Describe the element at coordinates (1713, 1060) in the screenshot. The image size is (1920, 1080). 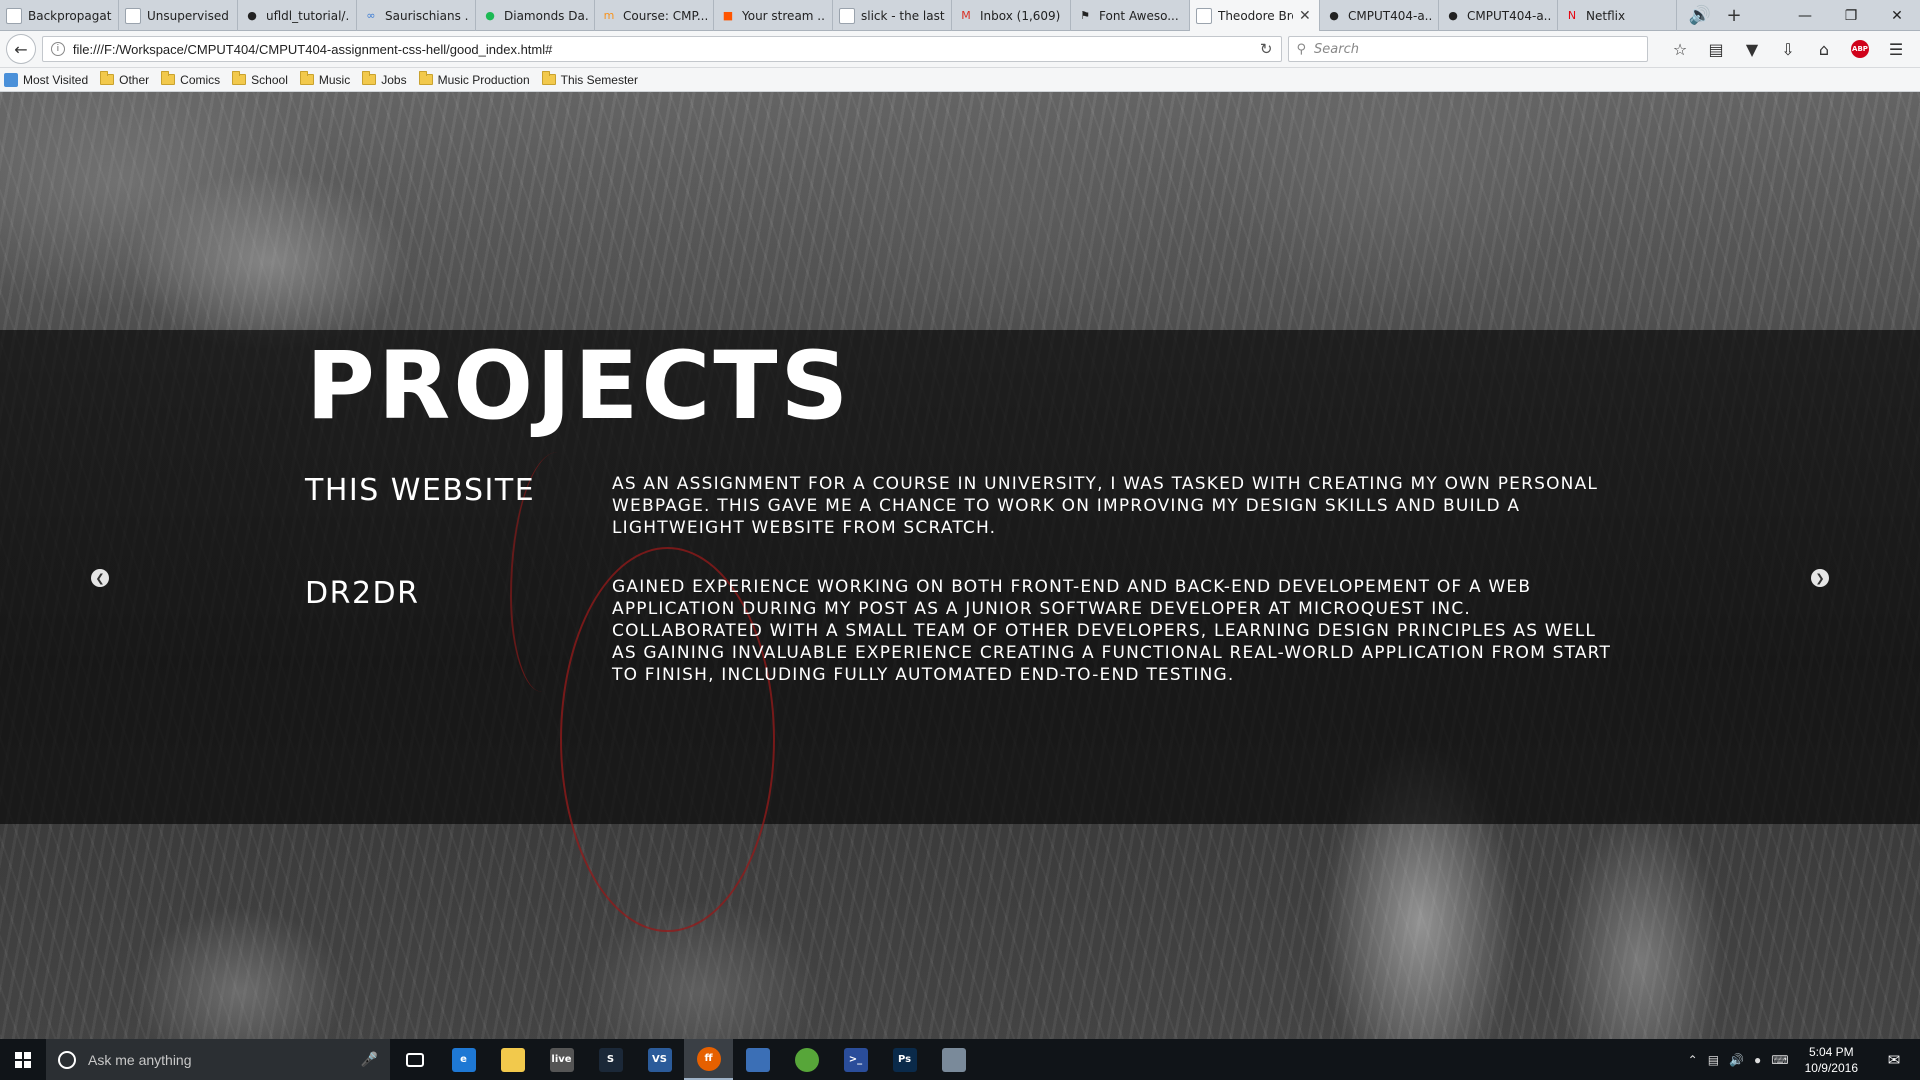
I see `network-icon: ▤` at that location.